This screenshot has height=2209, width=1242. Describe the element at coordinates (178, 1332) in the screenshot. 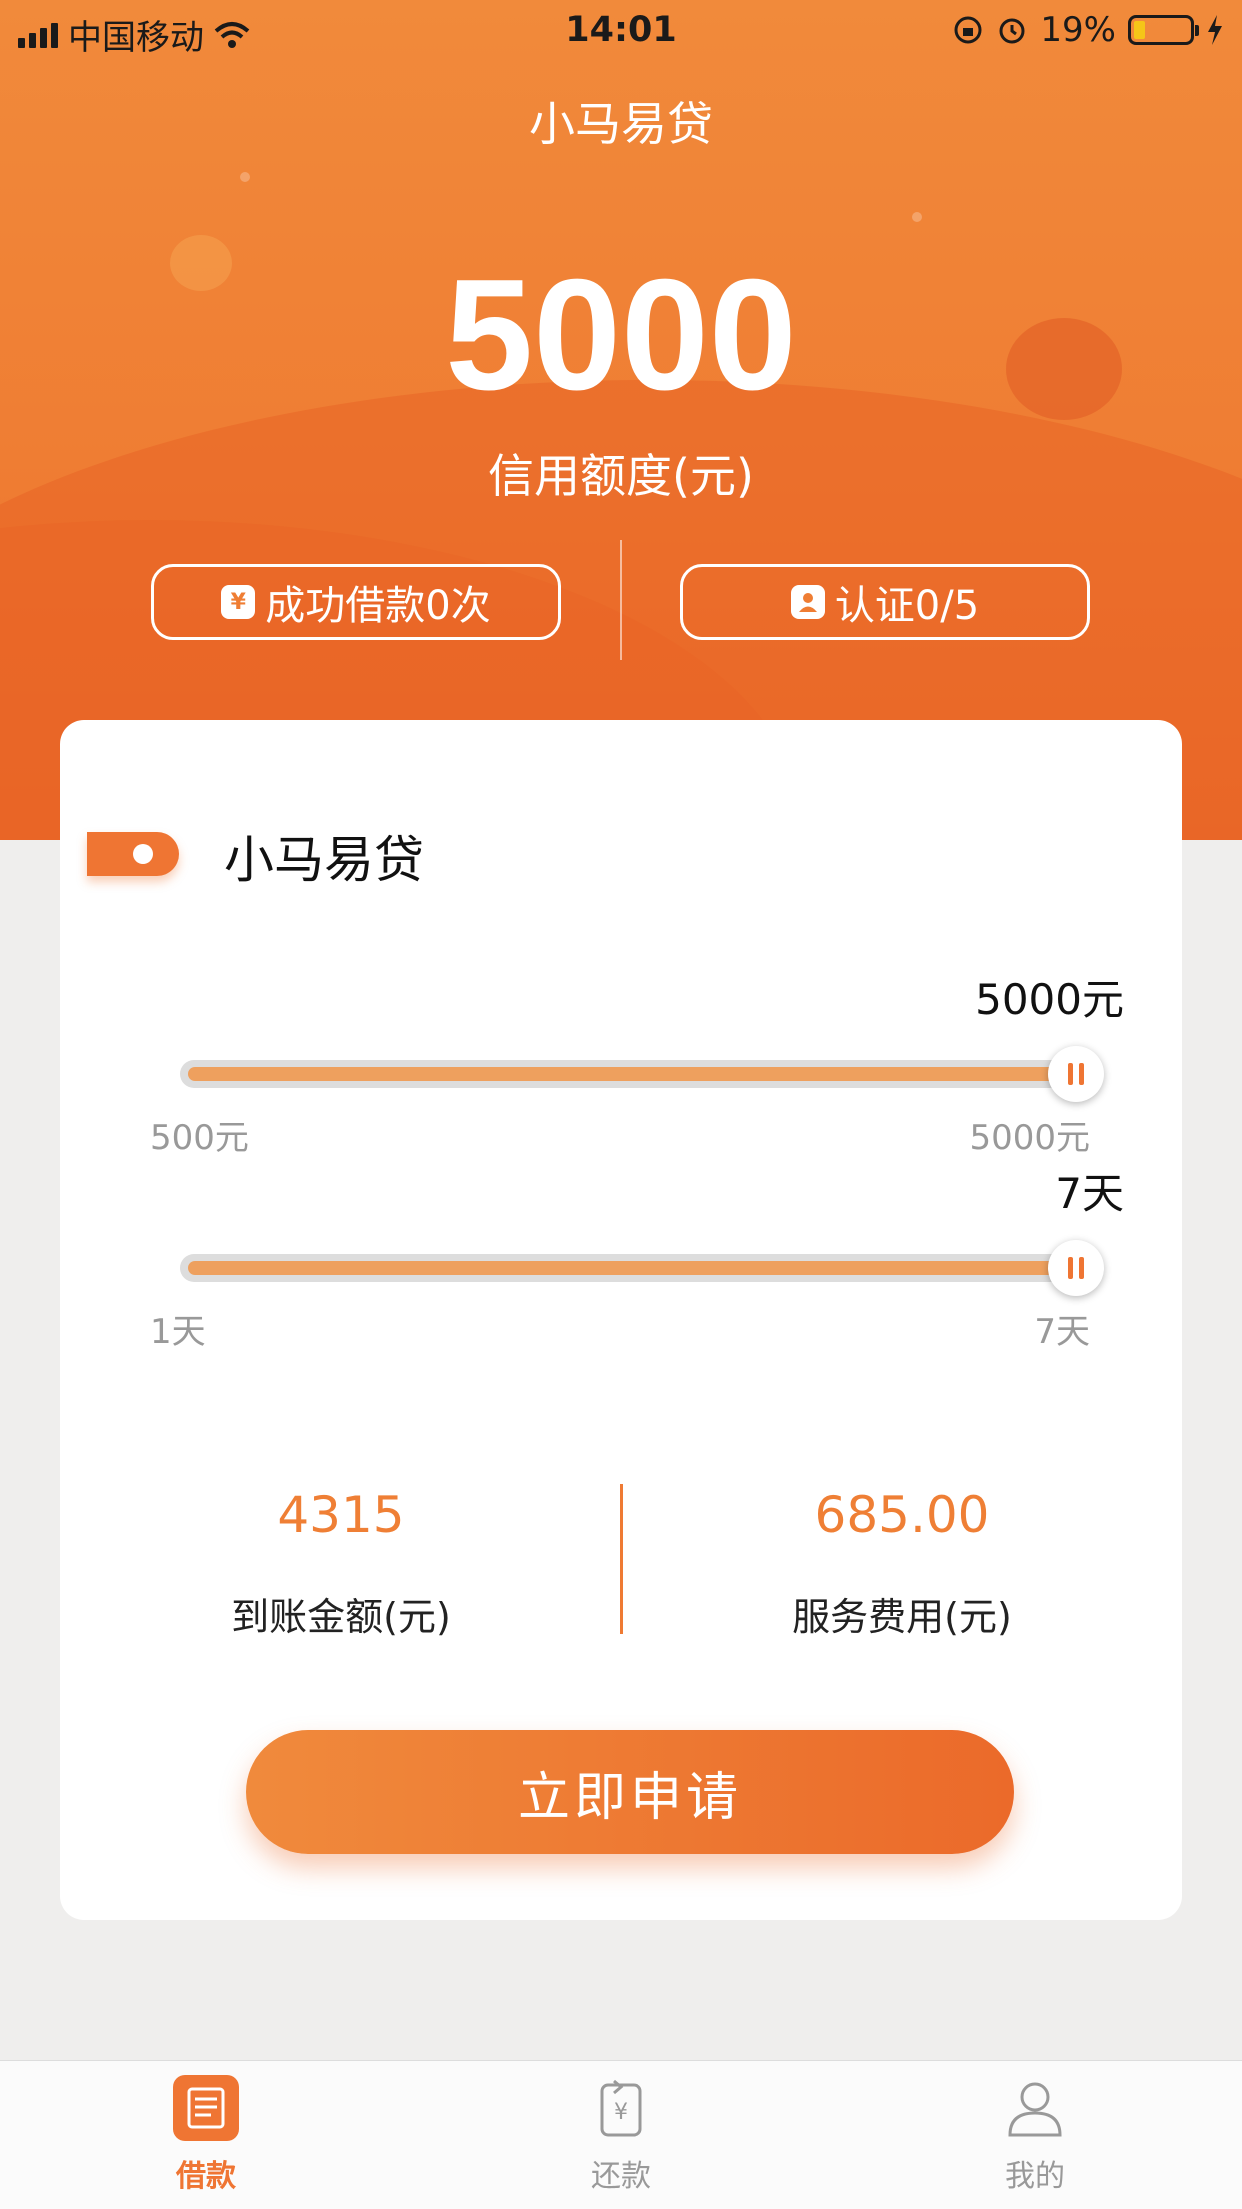

I see `days-min-label: 1天` at that location.